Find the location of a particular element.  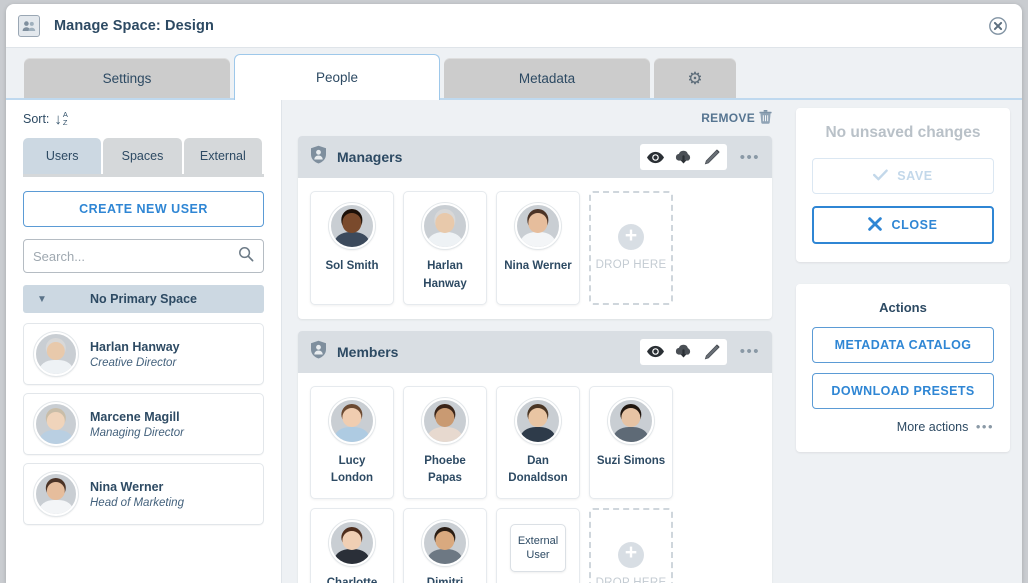

shield-user-icon is located at coordinates (318, 157).